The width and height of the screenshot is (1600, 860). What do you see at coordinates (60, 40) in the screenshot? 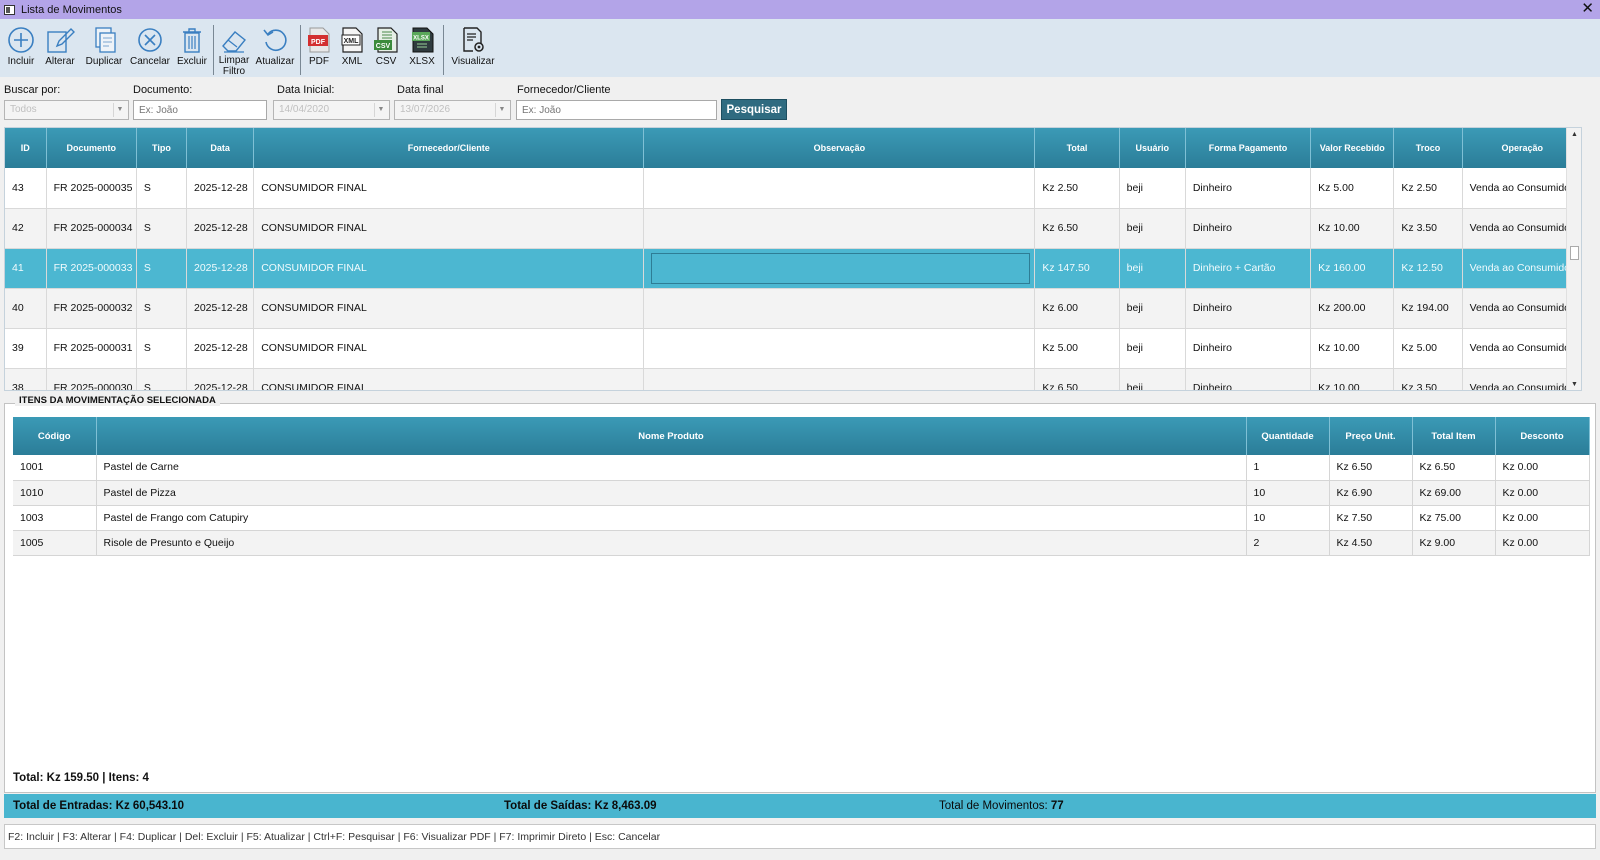
I see `edit-icon` at bounding box center [60, 40].